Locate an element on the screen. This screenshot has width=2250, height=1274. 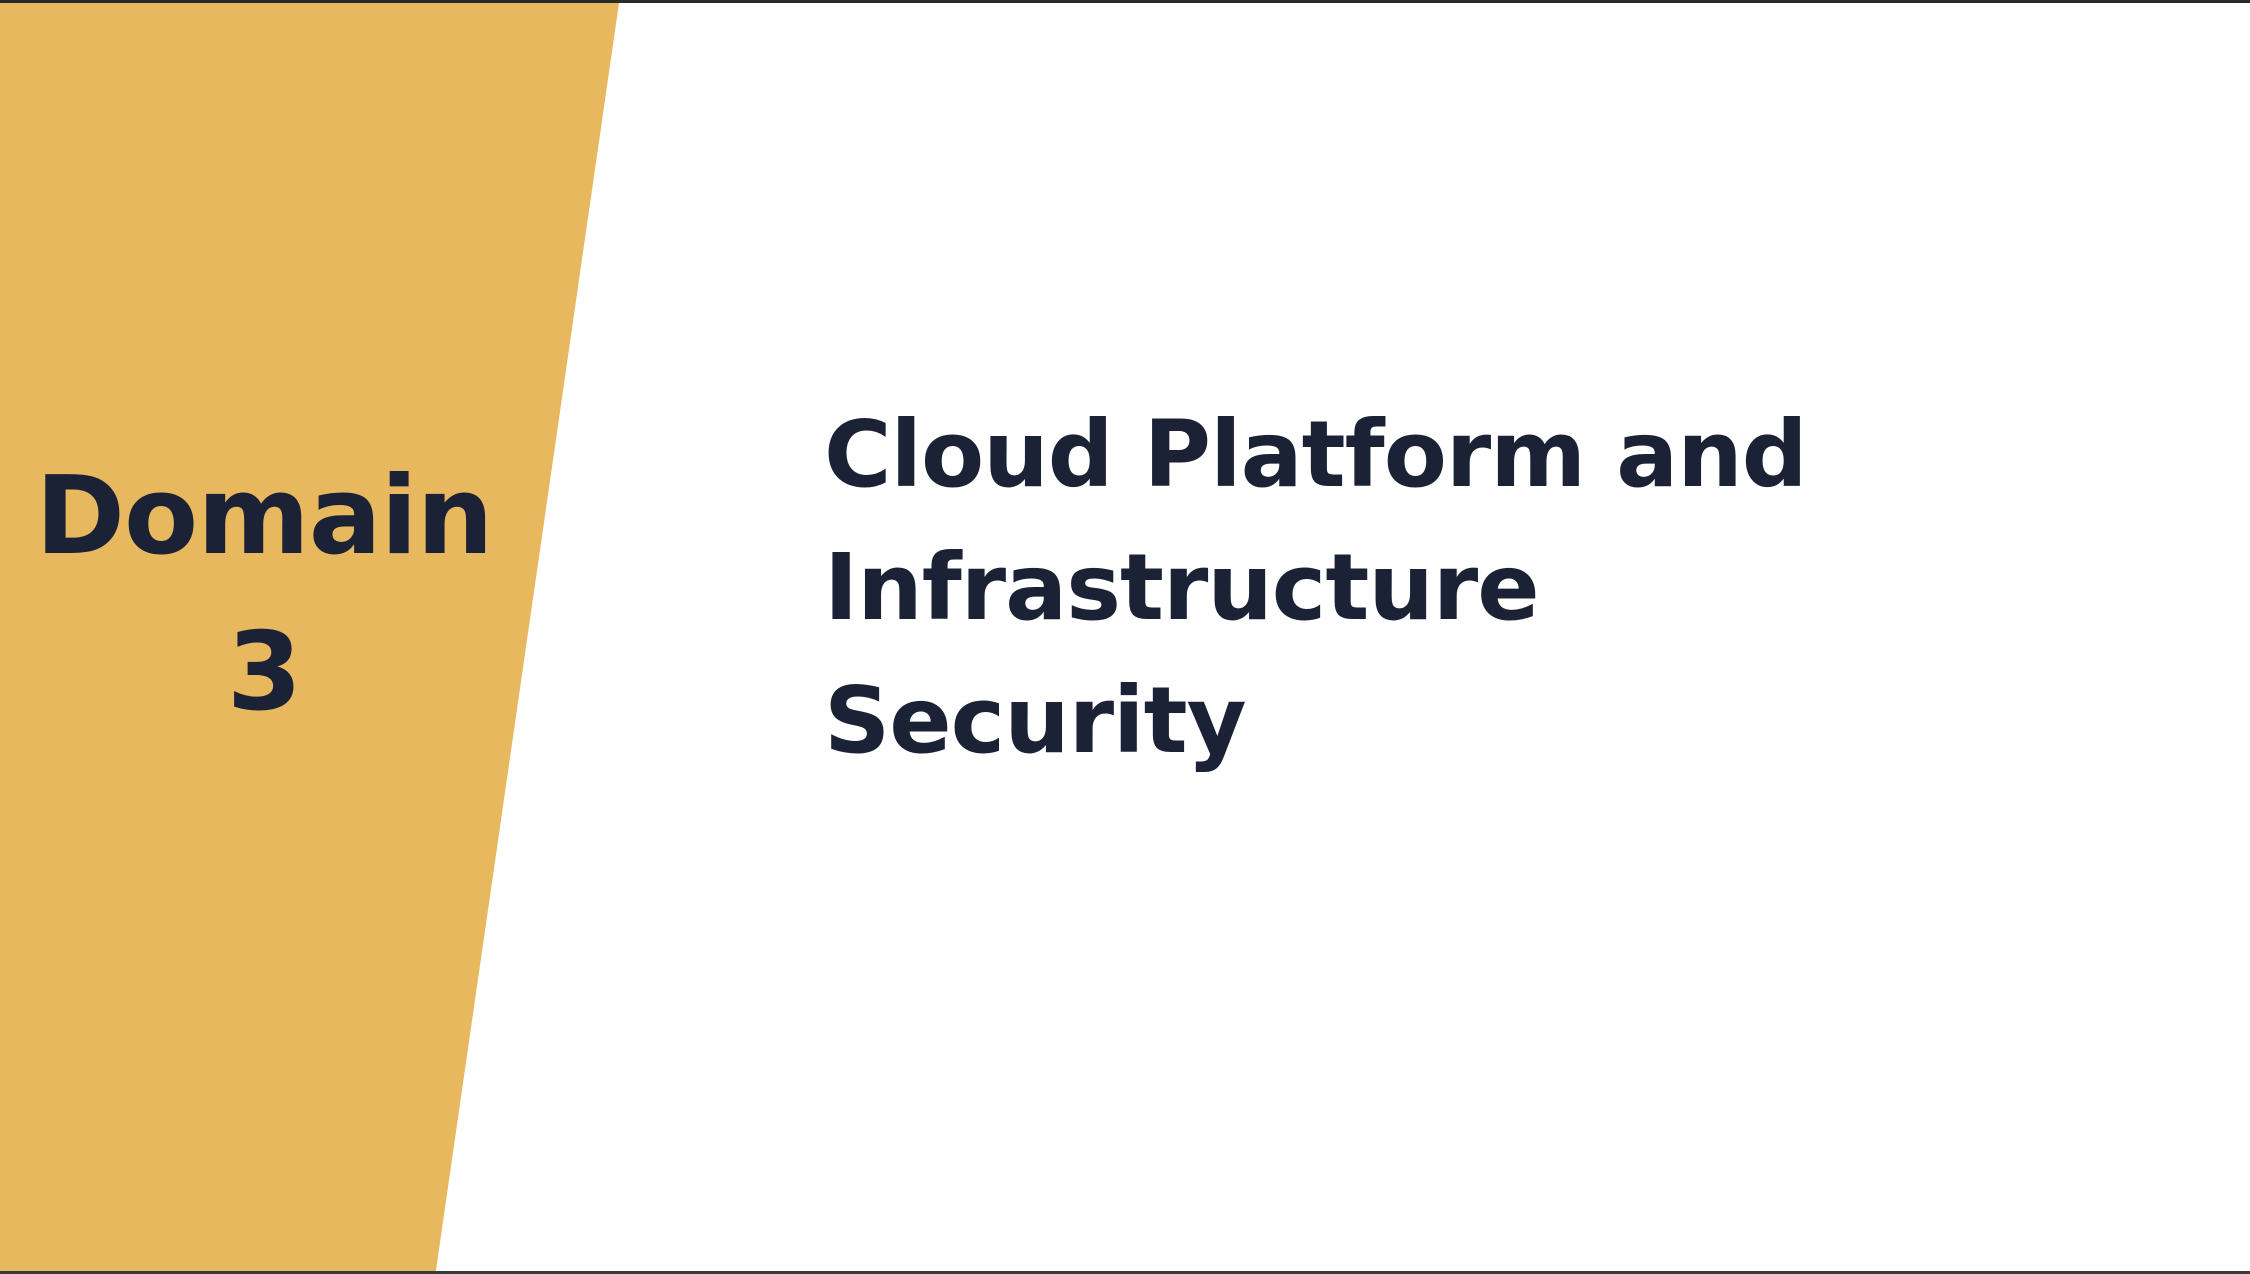
domain-label: Domain 3 is located at coordinates (264, 595).